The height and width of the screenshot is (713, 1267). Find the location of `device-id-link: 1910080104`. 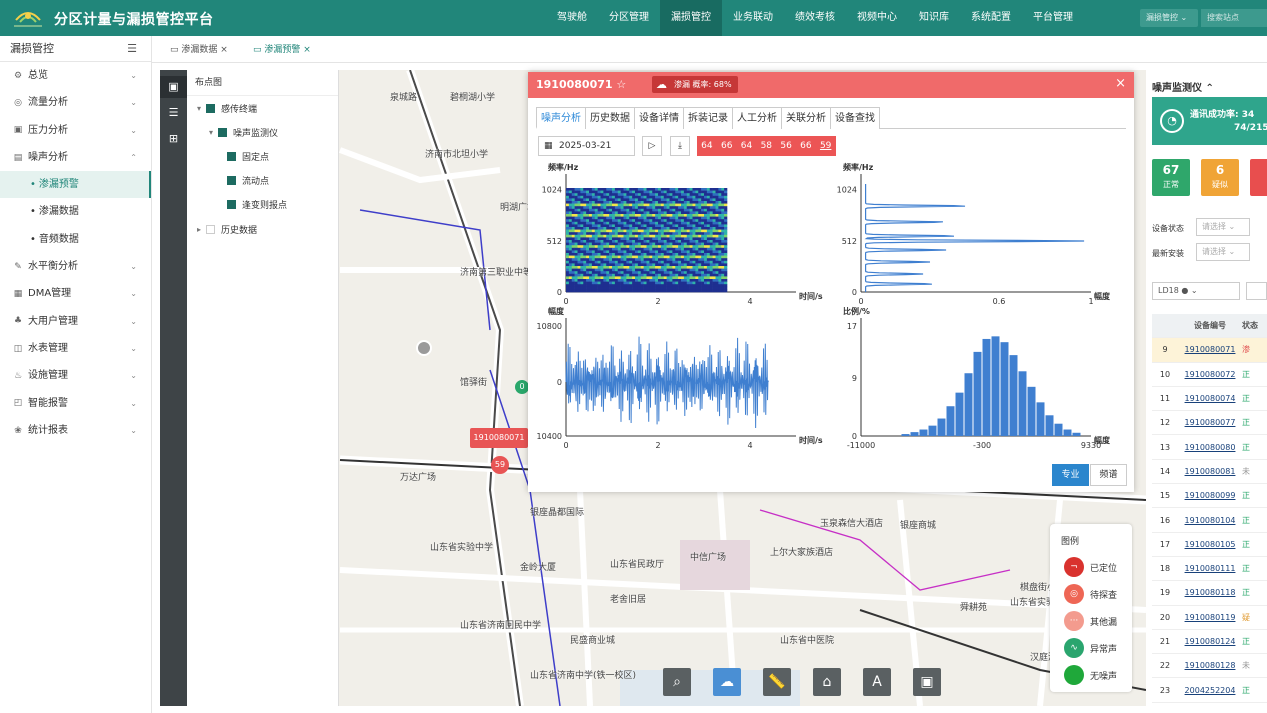

device-id-link: 1910080104 is located at coordinates (1210, 520).